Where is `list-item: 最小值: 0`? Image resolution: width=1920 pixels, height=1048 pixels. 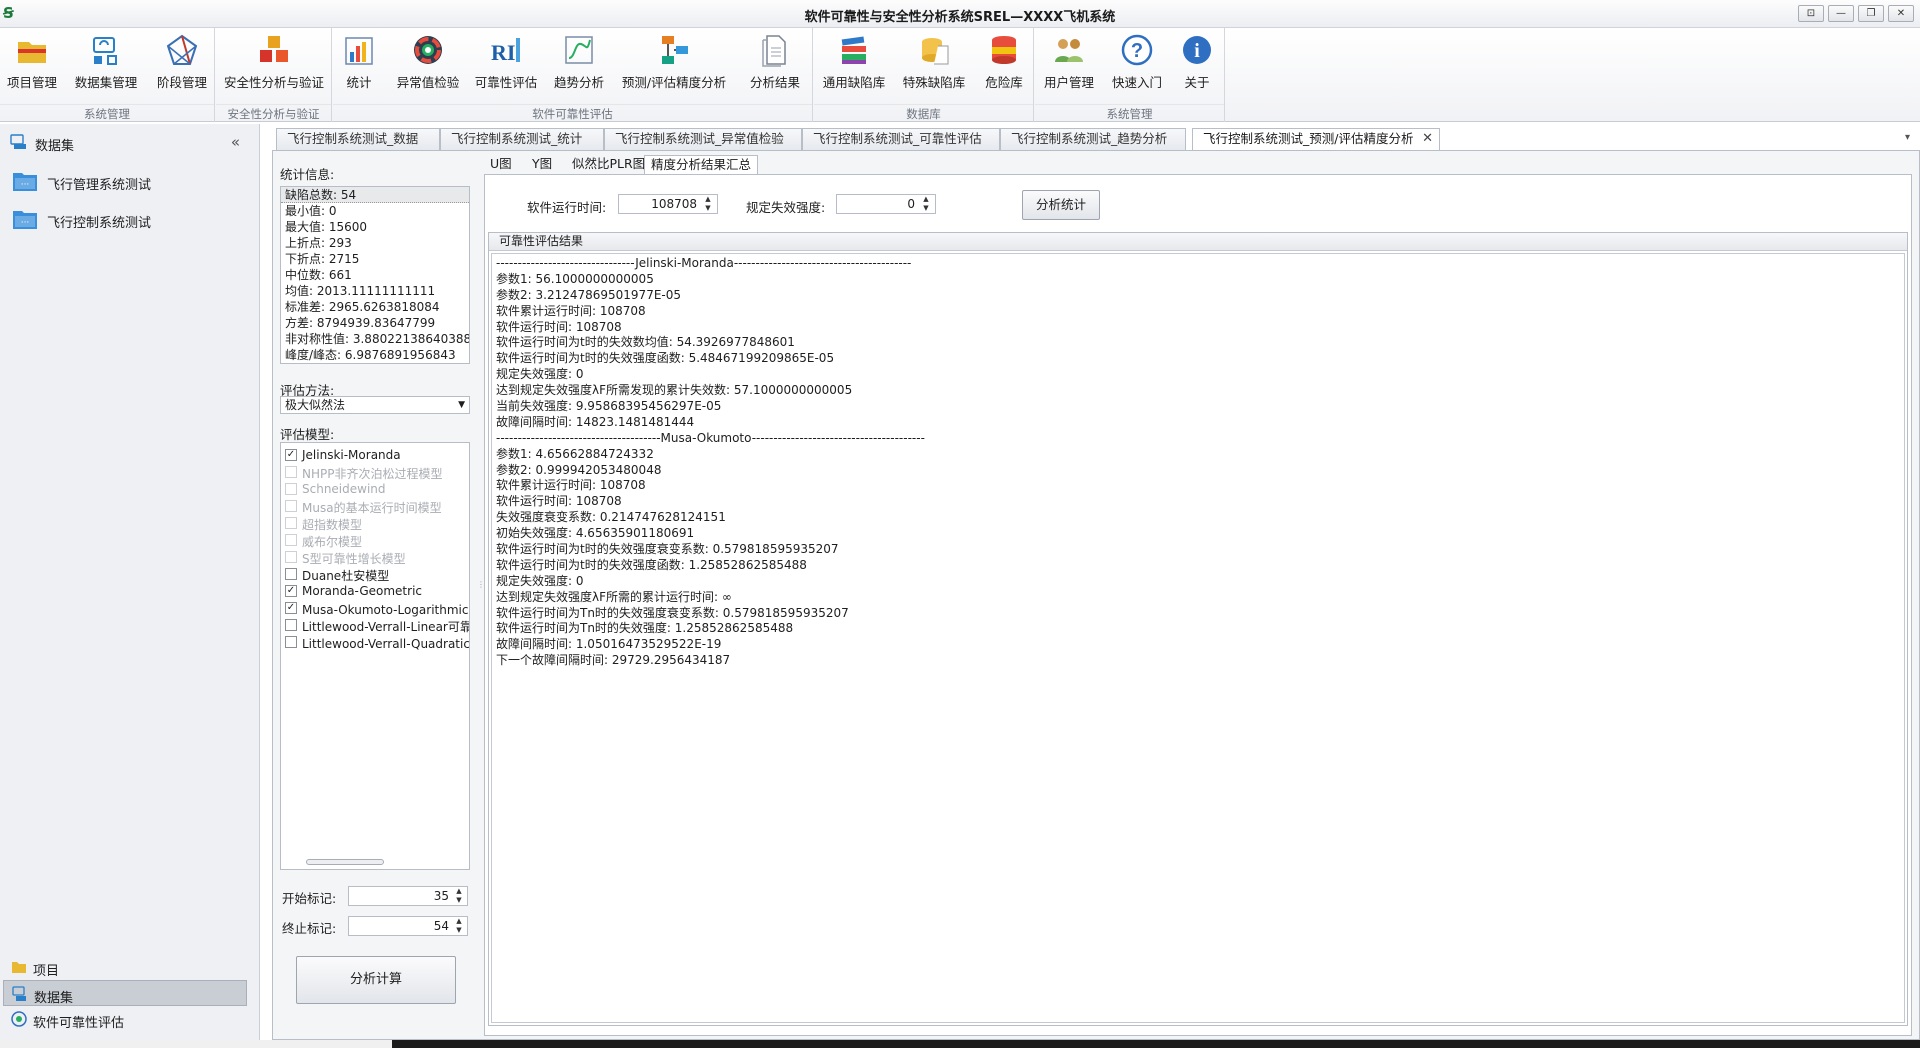
list-item: 最小值: 0 is located at coordinates (375, 211).